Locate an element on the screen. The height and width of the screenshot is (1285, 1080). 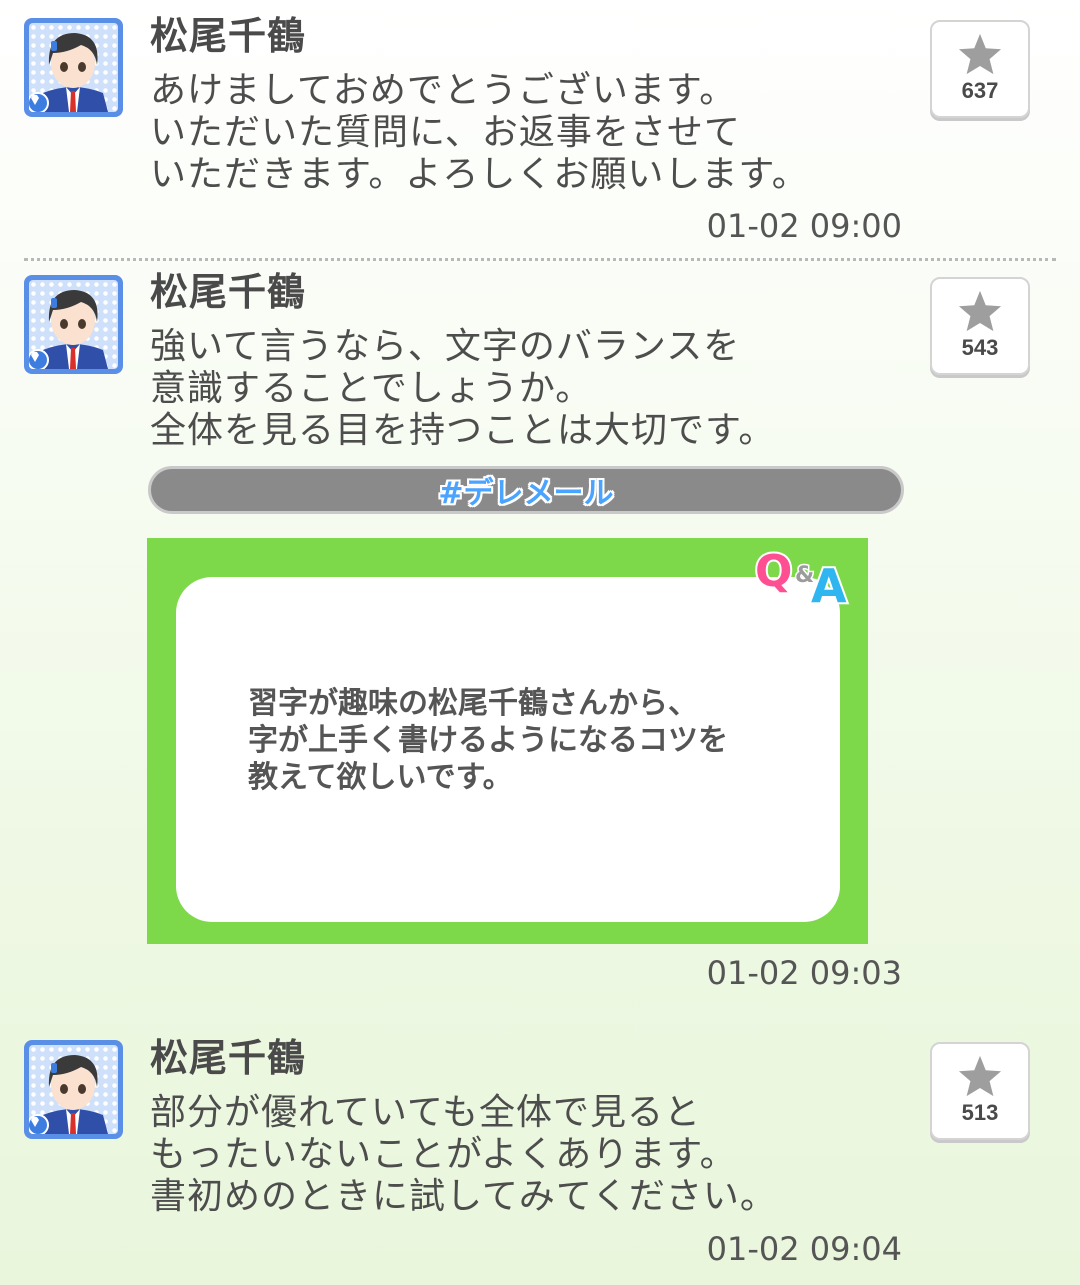
timestamp: 01-02 09:00 is located at coordinates (804, 226).